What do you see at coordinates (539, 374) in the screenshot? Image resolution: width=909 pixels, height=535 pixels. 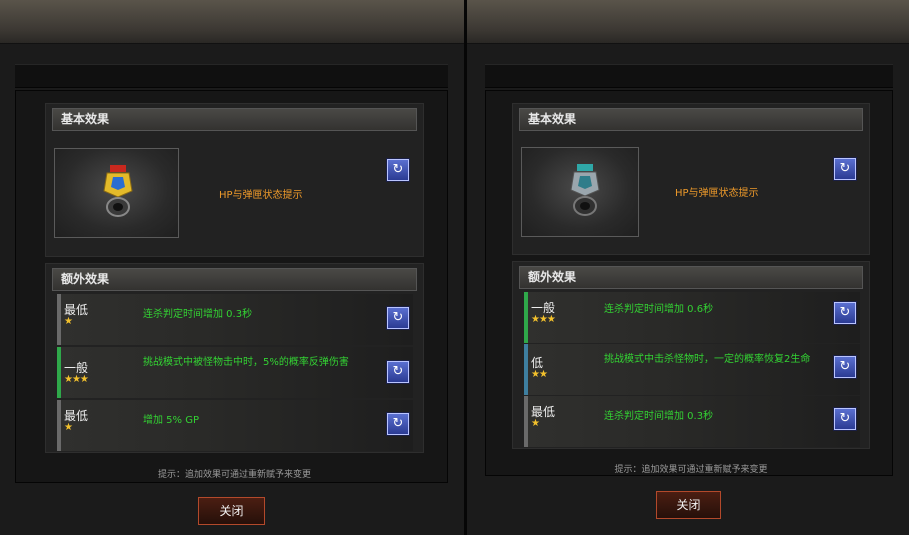 I see `grade-stars: ★★` at bounding box center [539, 374].